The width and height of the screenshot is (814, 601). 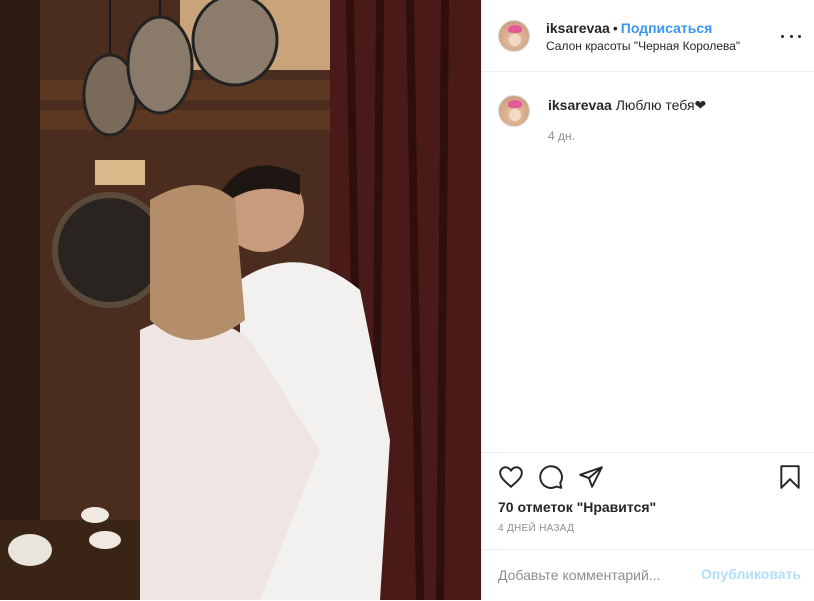 What do you see at coordinates (661, 105) in the screenshot?
I see `comment-text: Люблю тебя❤` at bounding box center [661, 105].